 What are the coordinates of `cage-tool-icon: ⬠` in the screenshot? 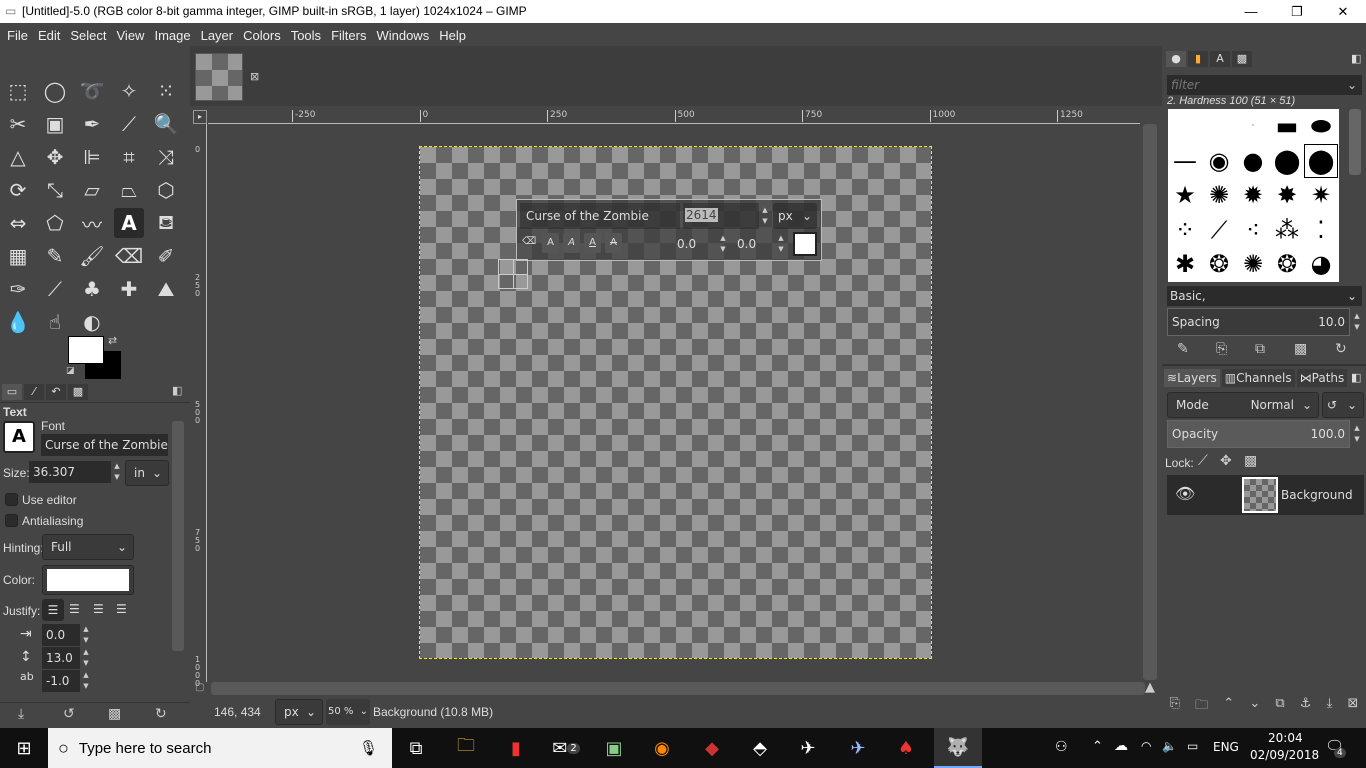 It's located at (55, 223).